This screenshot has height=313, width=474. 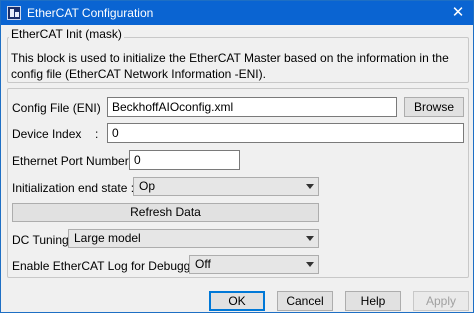 What do you see at coordinates (66, 34) in the screenshot?
I see `mask-legend: EtherCAT Init (mask)` at bounding box center [66, 34].